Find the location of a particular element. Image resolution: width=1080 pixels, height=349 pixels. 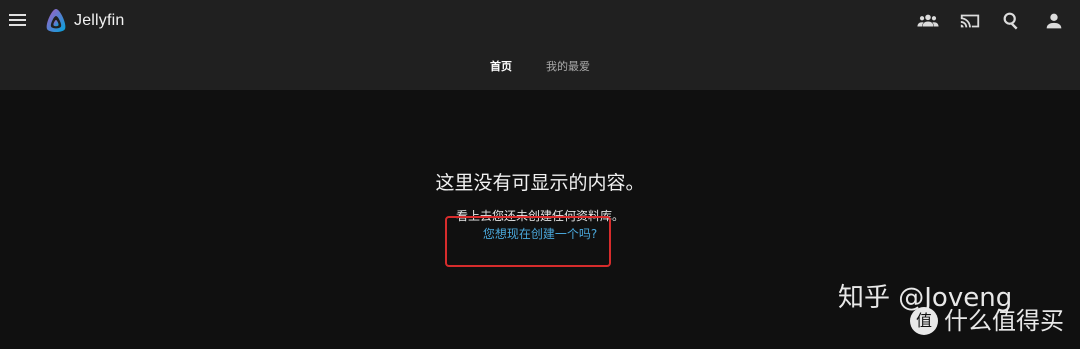

app-logo: Jellyfin is located at coordinates (84, 21).